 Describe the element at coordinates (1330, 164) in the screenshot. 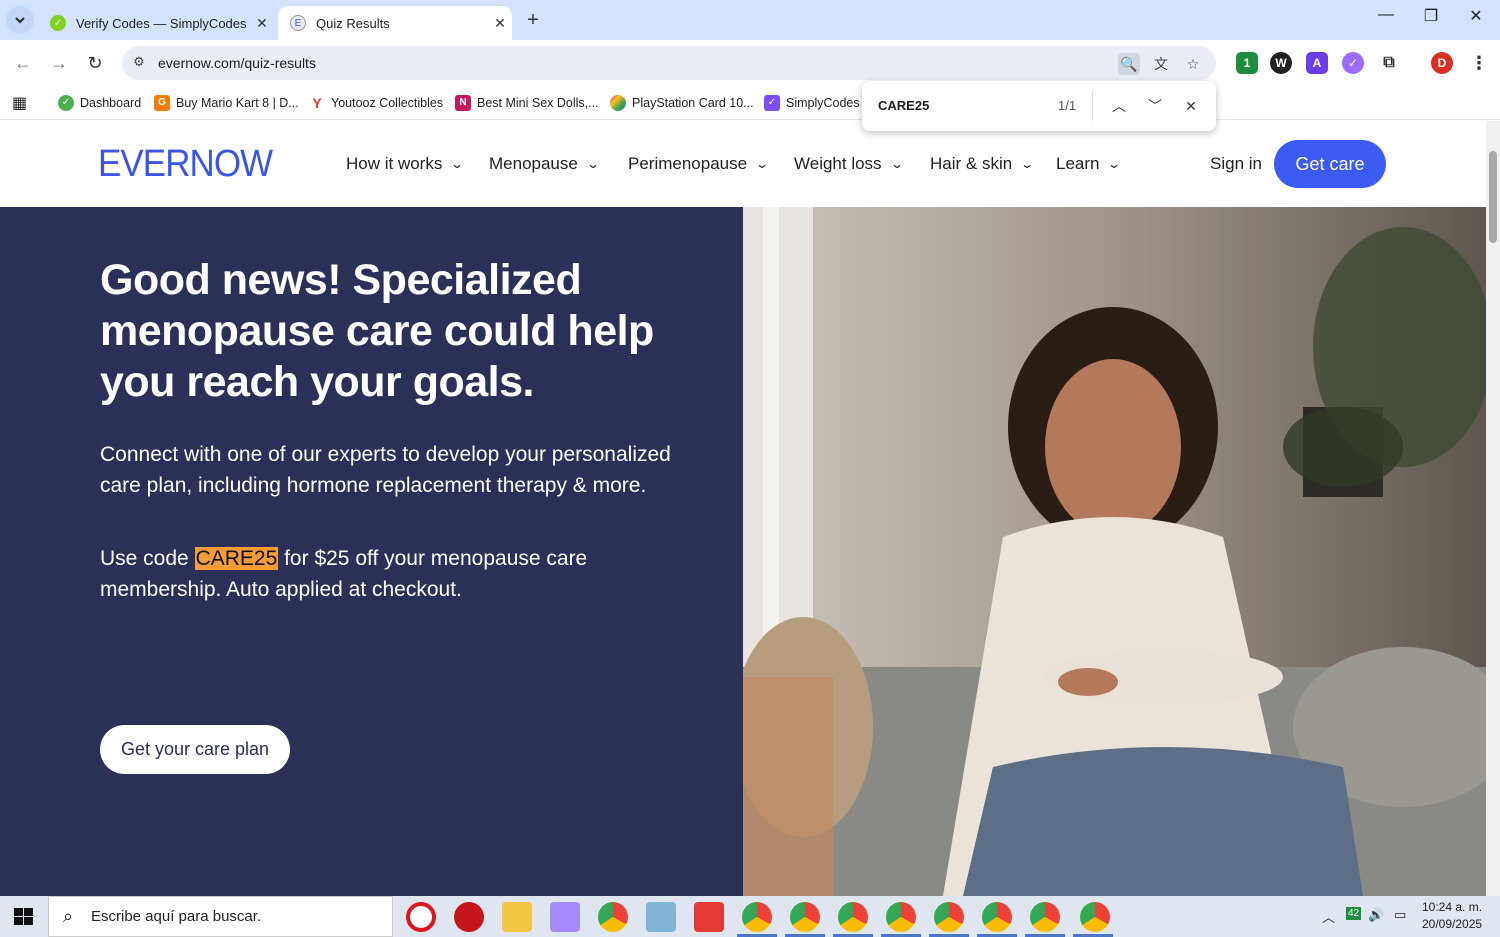

I see `get-care-button: Get care` at that location.